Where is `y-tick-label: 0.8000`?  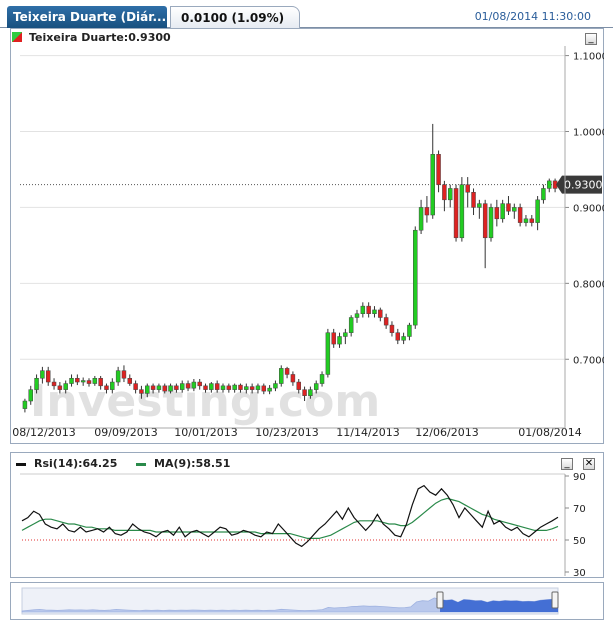 y-tick-label: 0.8000 is located at coordinates (588, 284).